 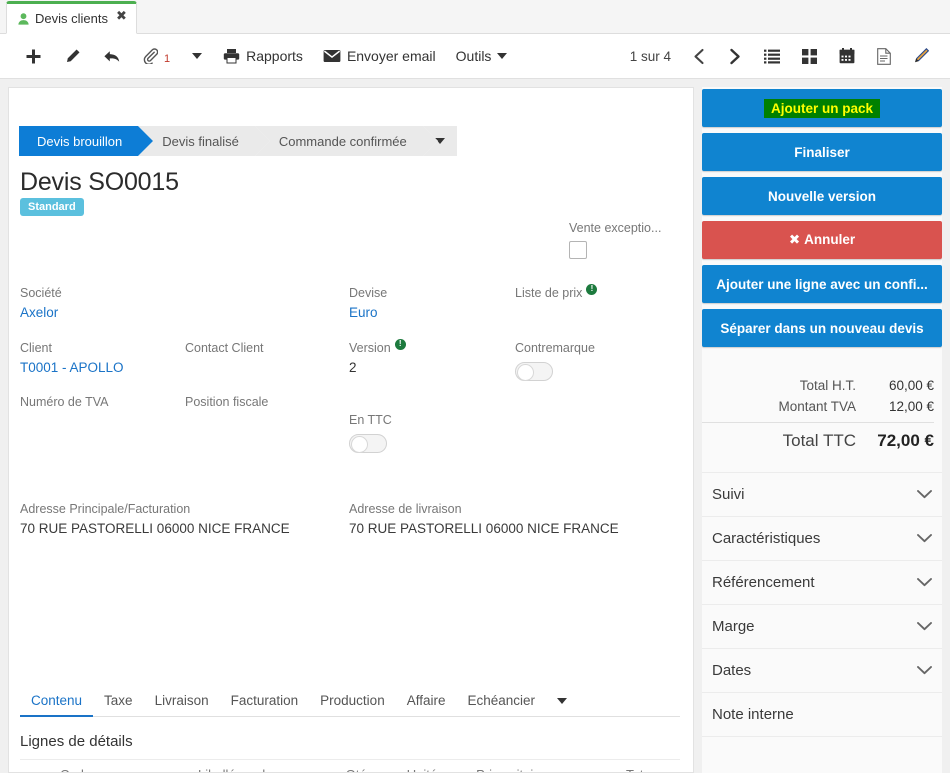 What do you see at coordinates (772, 56) in the screenshot?
I see `view-list-button` at bounding box center [772, 56].